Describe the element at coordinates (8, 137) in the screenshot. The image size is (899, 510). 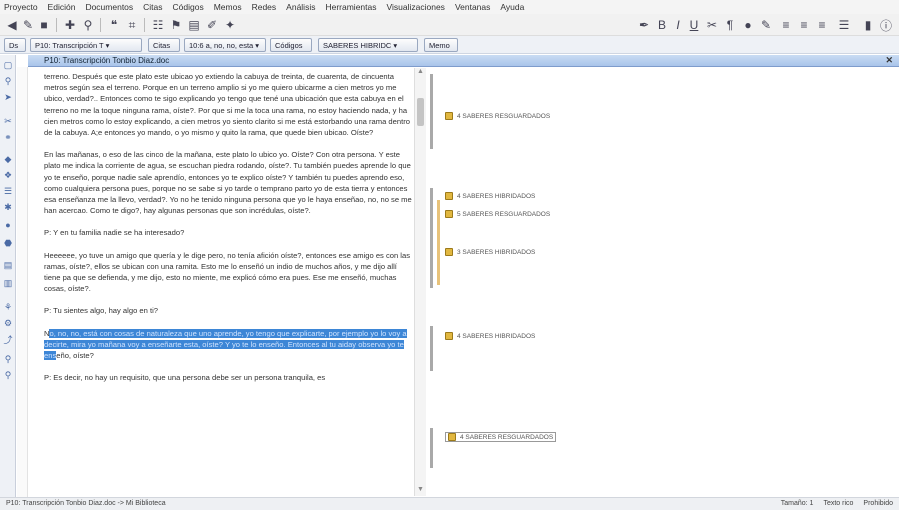
I see `link-icon: ⚭` at that location.